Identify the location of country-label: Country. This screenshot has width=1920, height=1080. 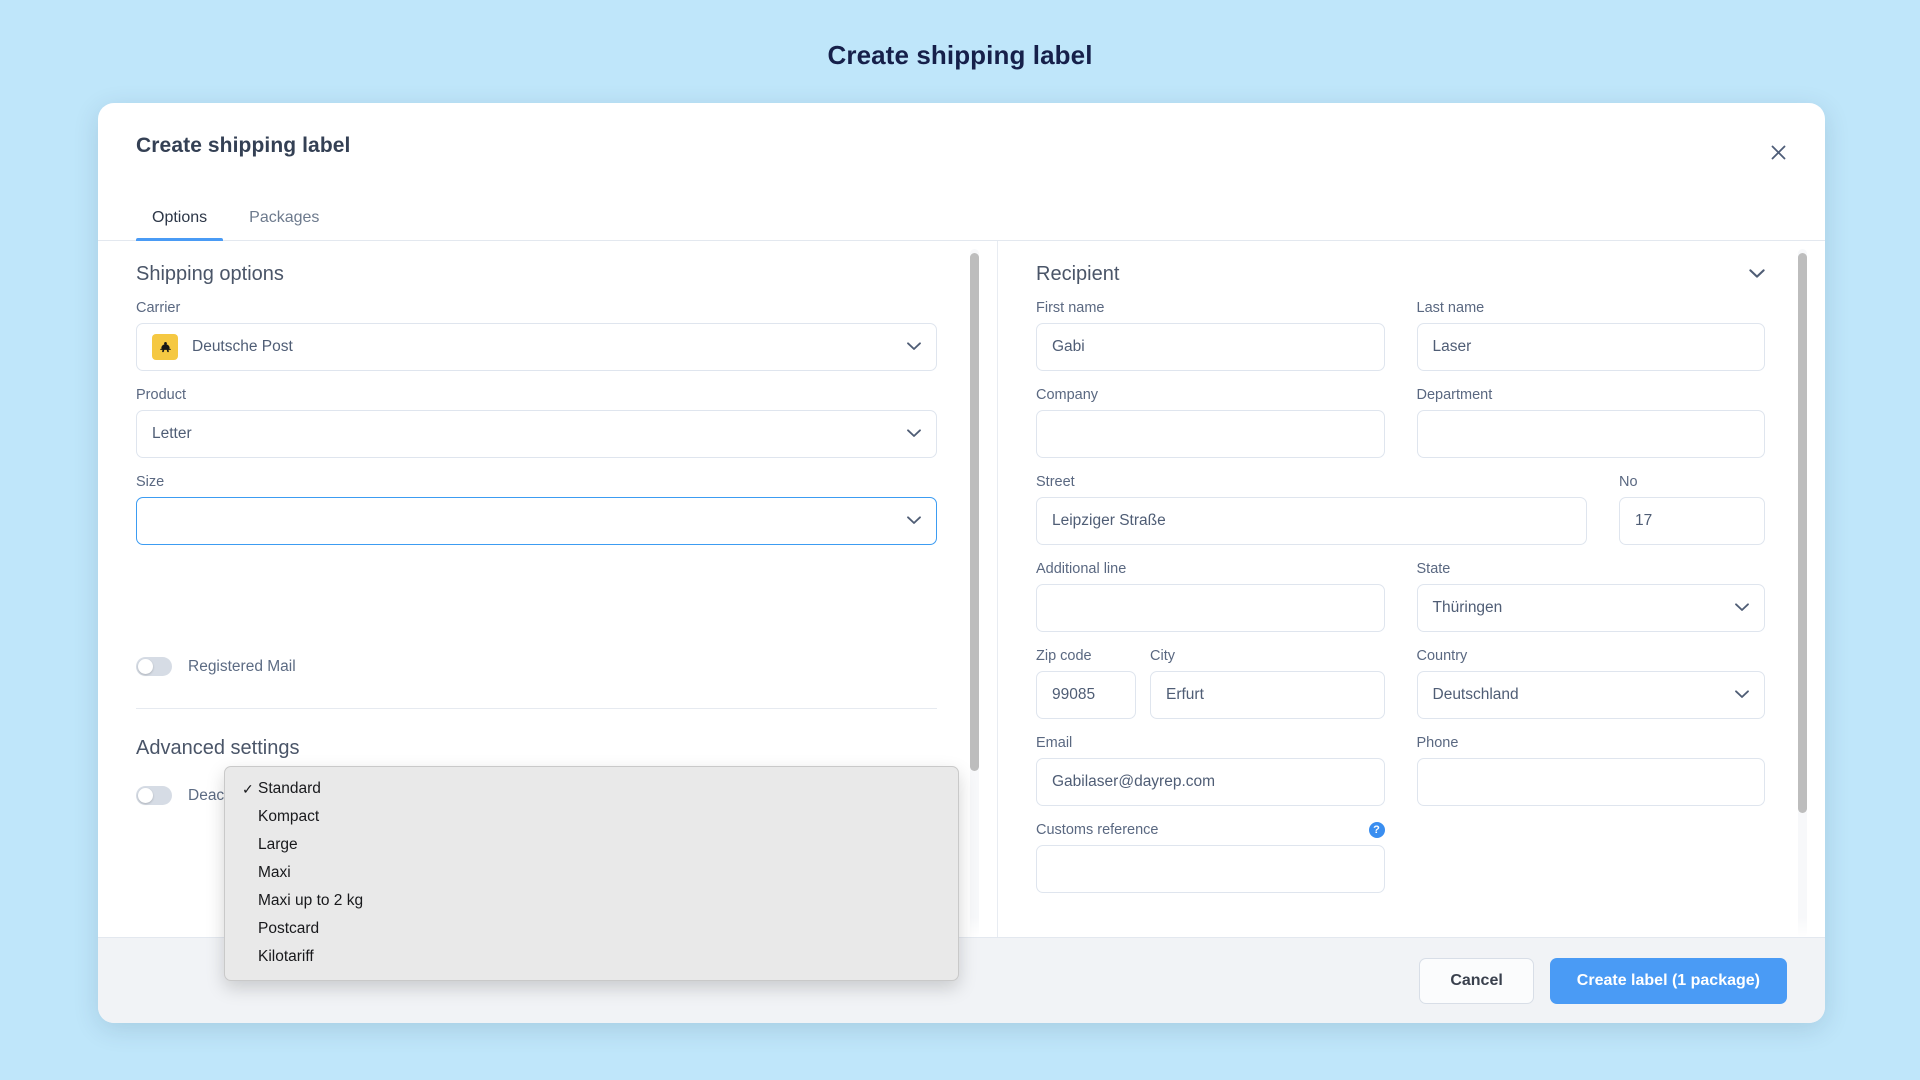
(1442, 656).